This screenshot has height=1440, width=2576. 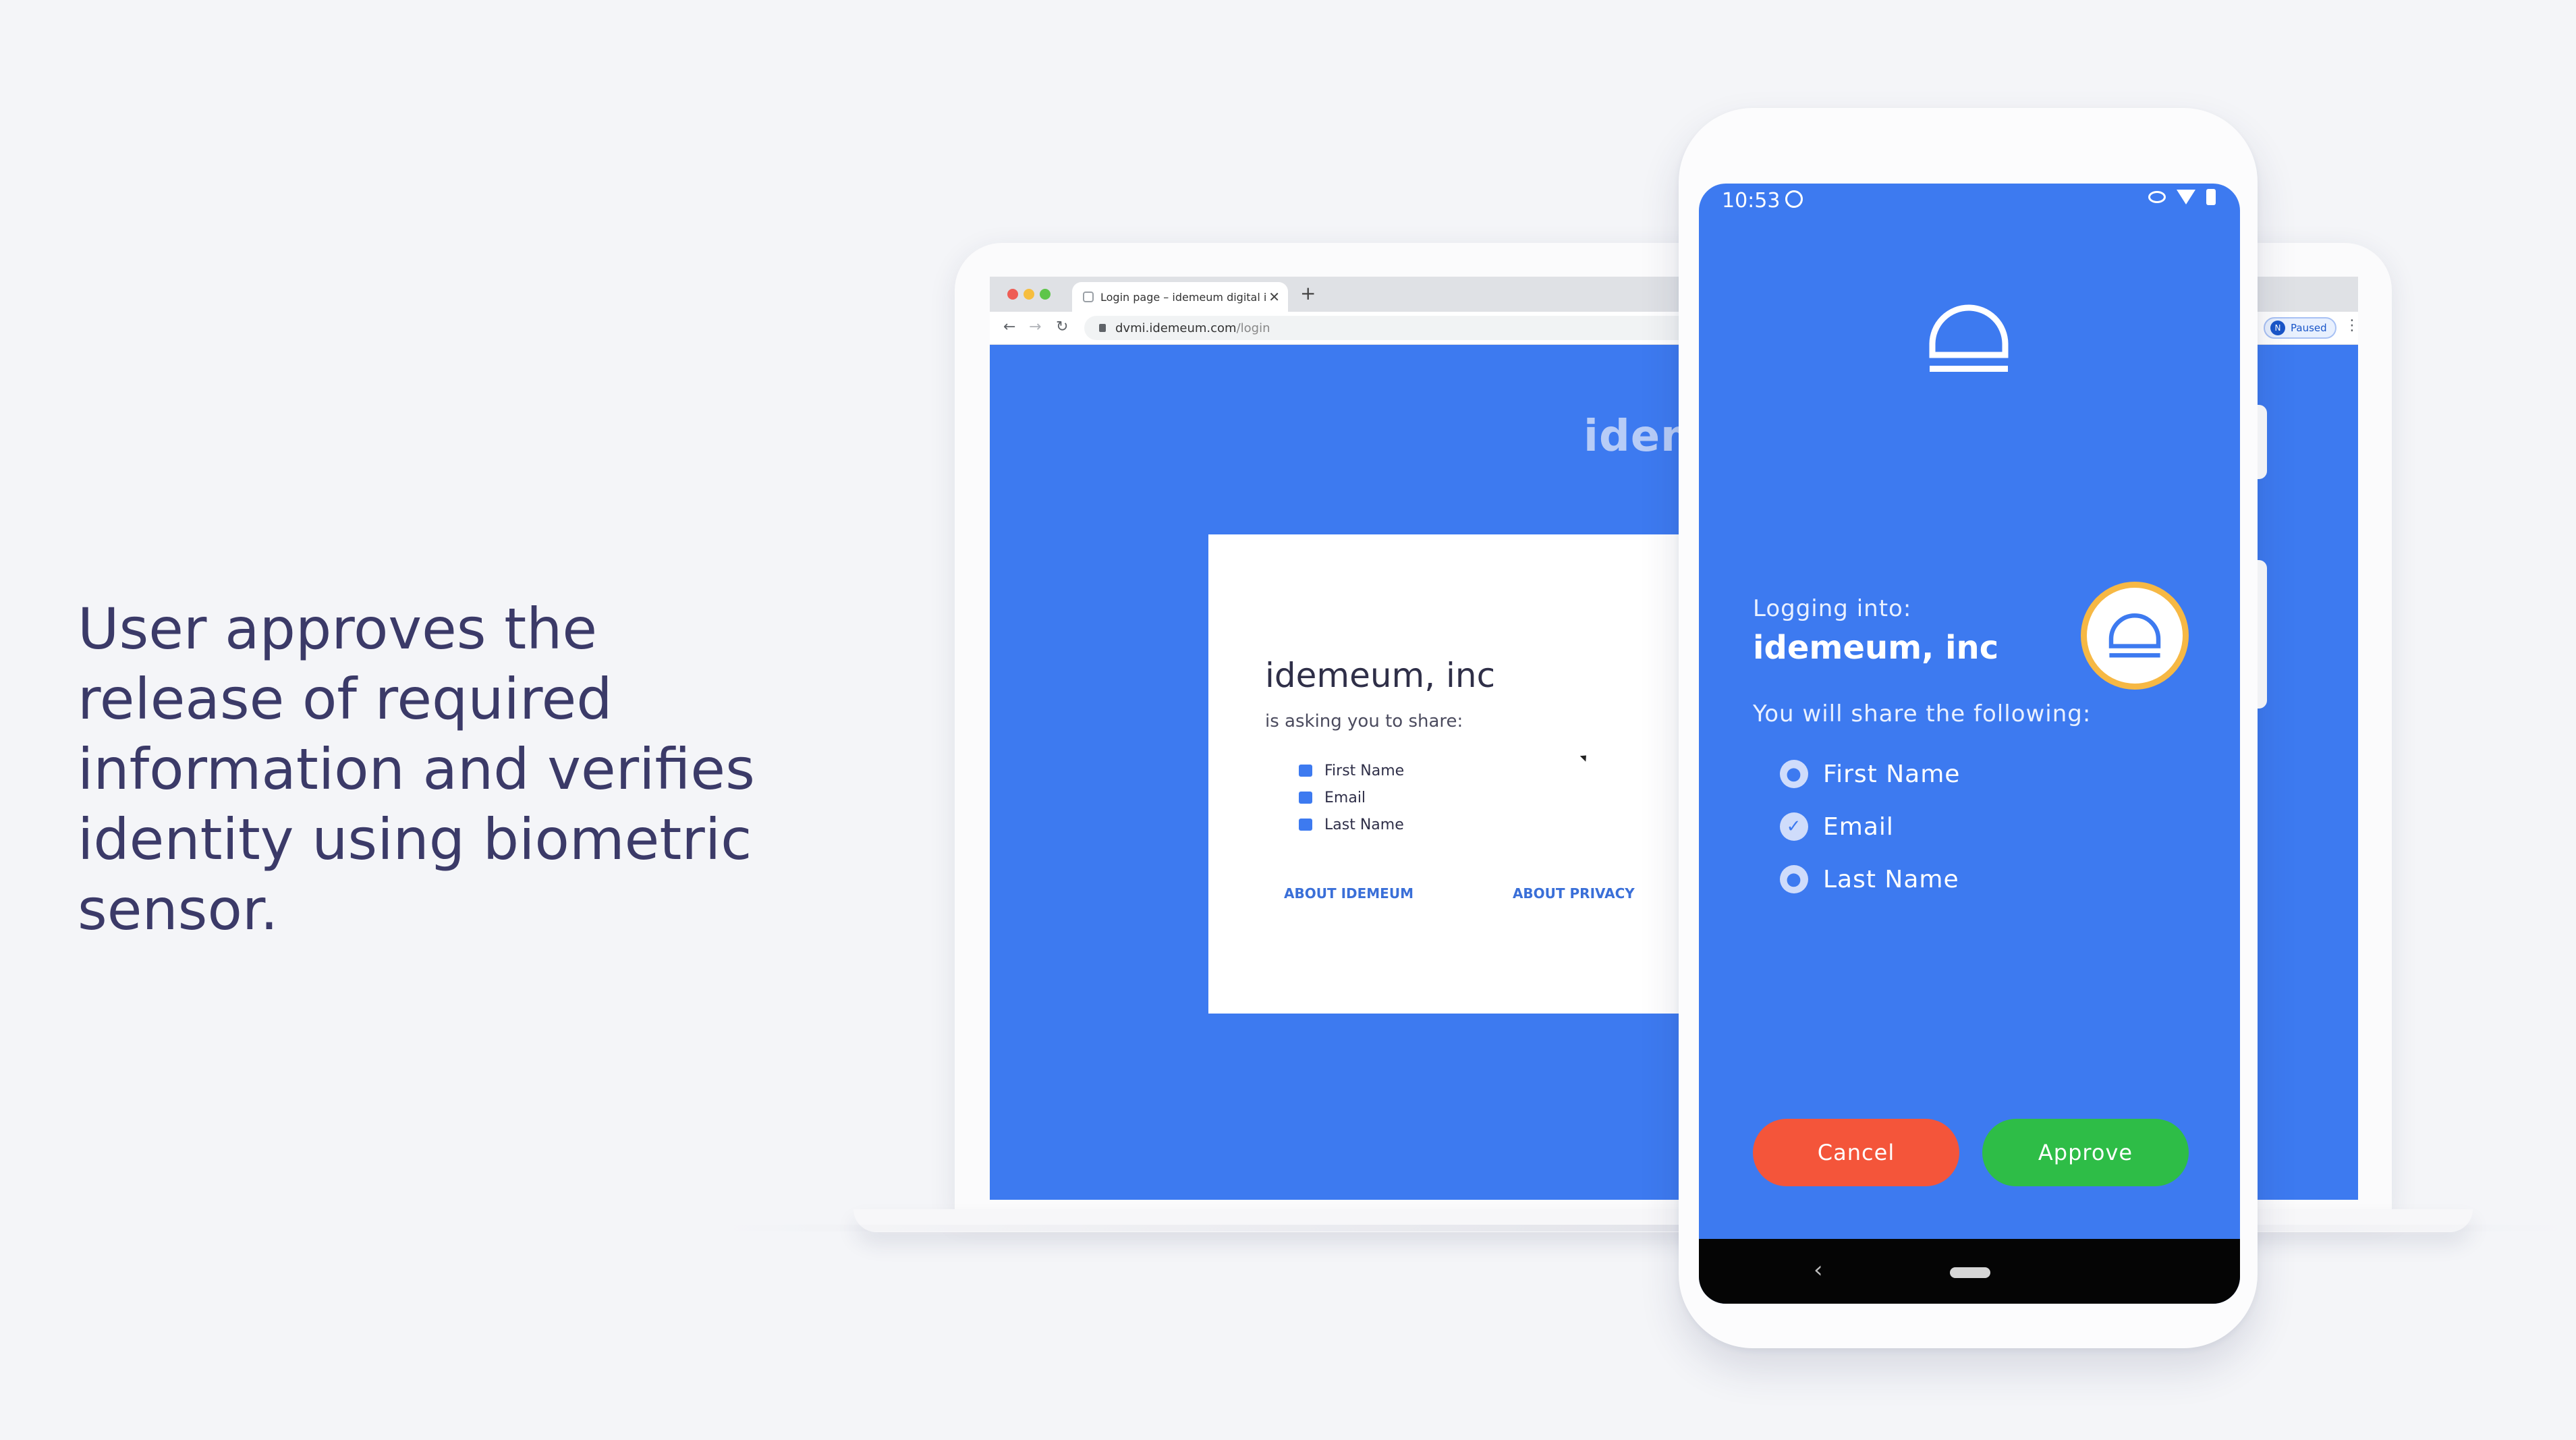 What do you see at coordinates (1380, 675) in the screenshot?
I see `web-company-title: idemeum, inc` at bounding box center [1380, 675].